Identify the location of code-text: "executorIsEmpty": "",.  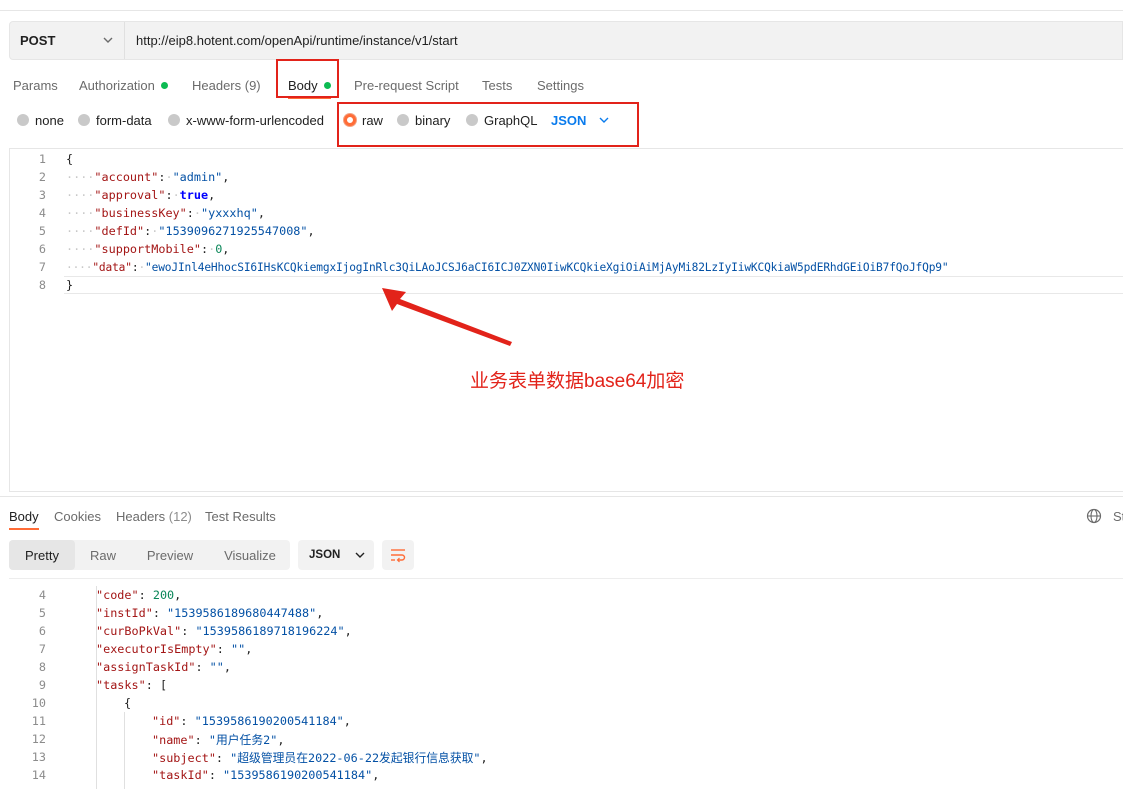
(174, 649).